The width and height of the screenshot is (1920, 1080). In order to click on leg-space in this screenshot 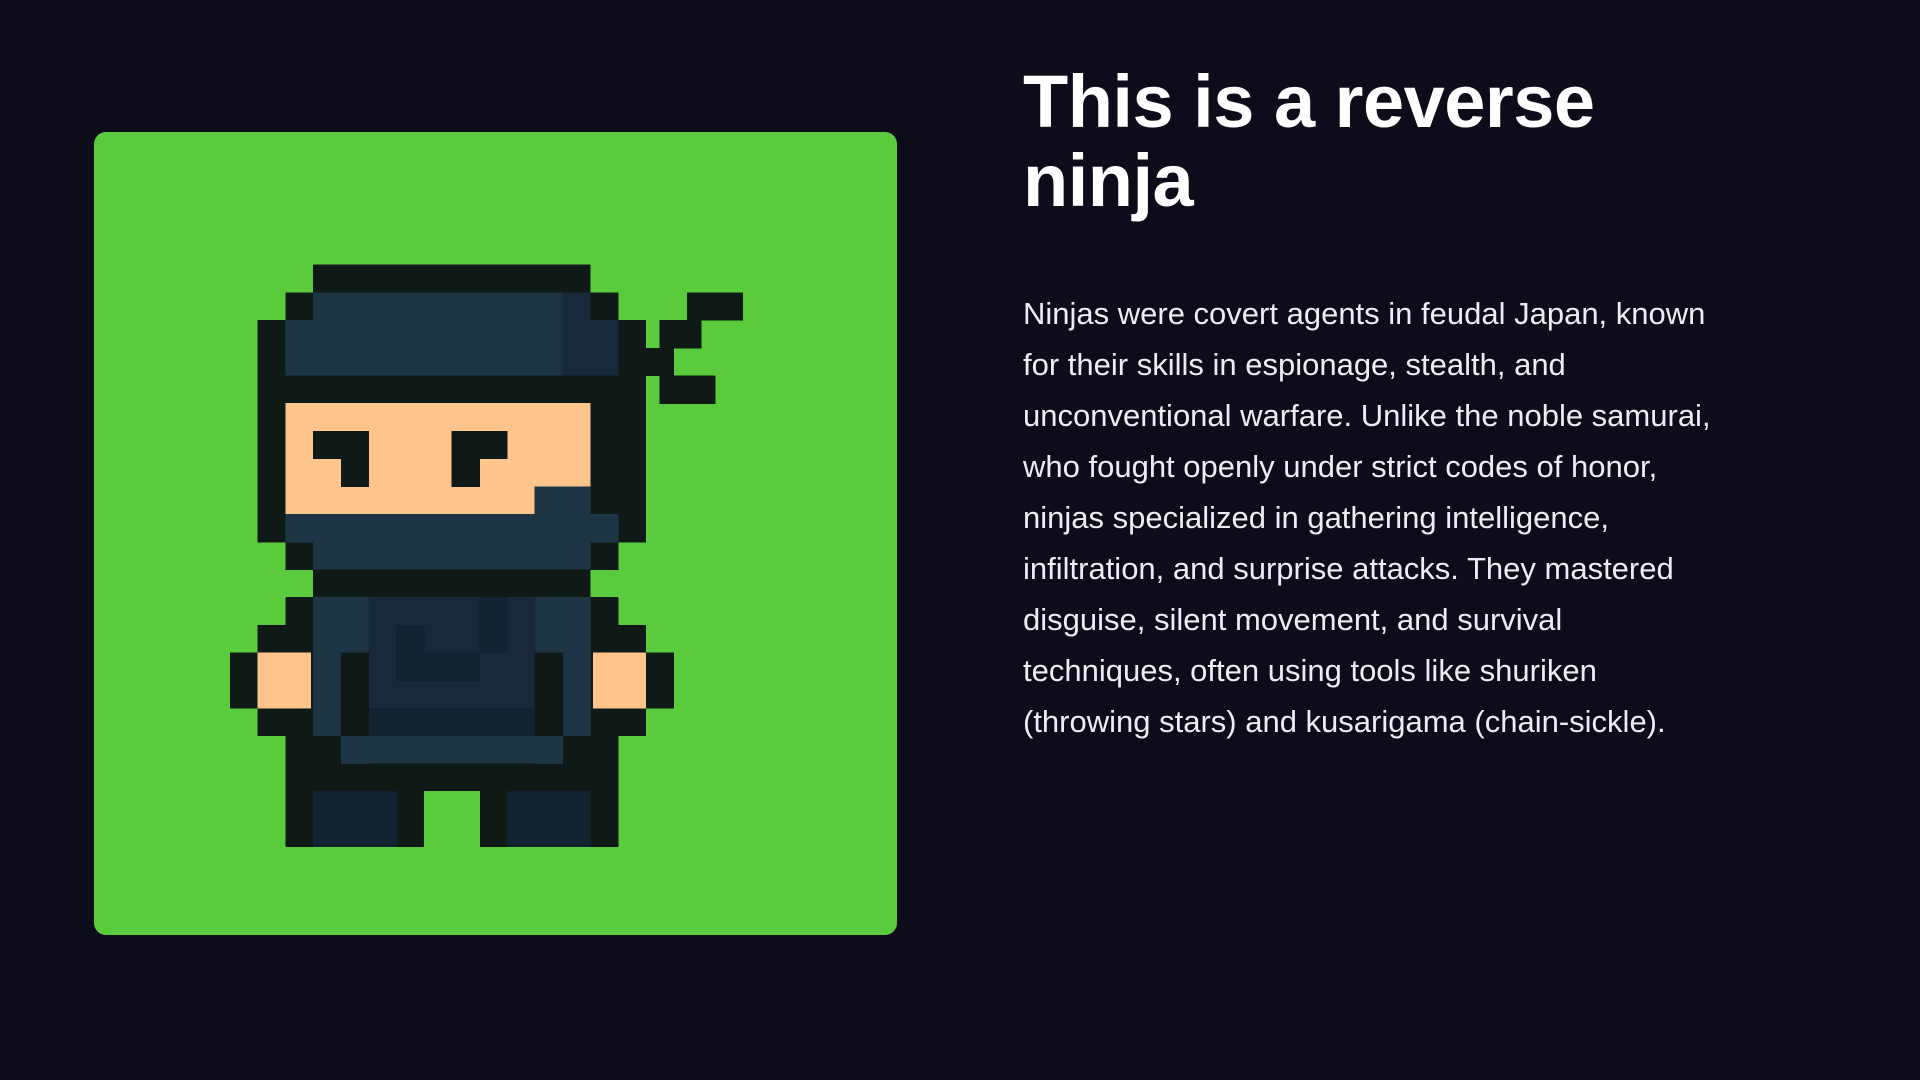, I will do `click(451, 819)`.